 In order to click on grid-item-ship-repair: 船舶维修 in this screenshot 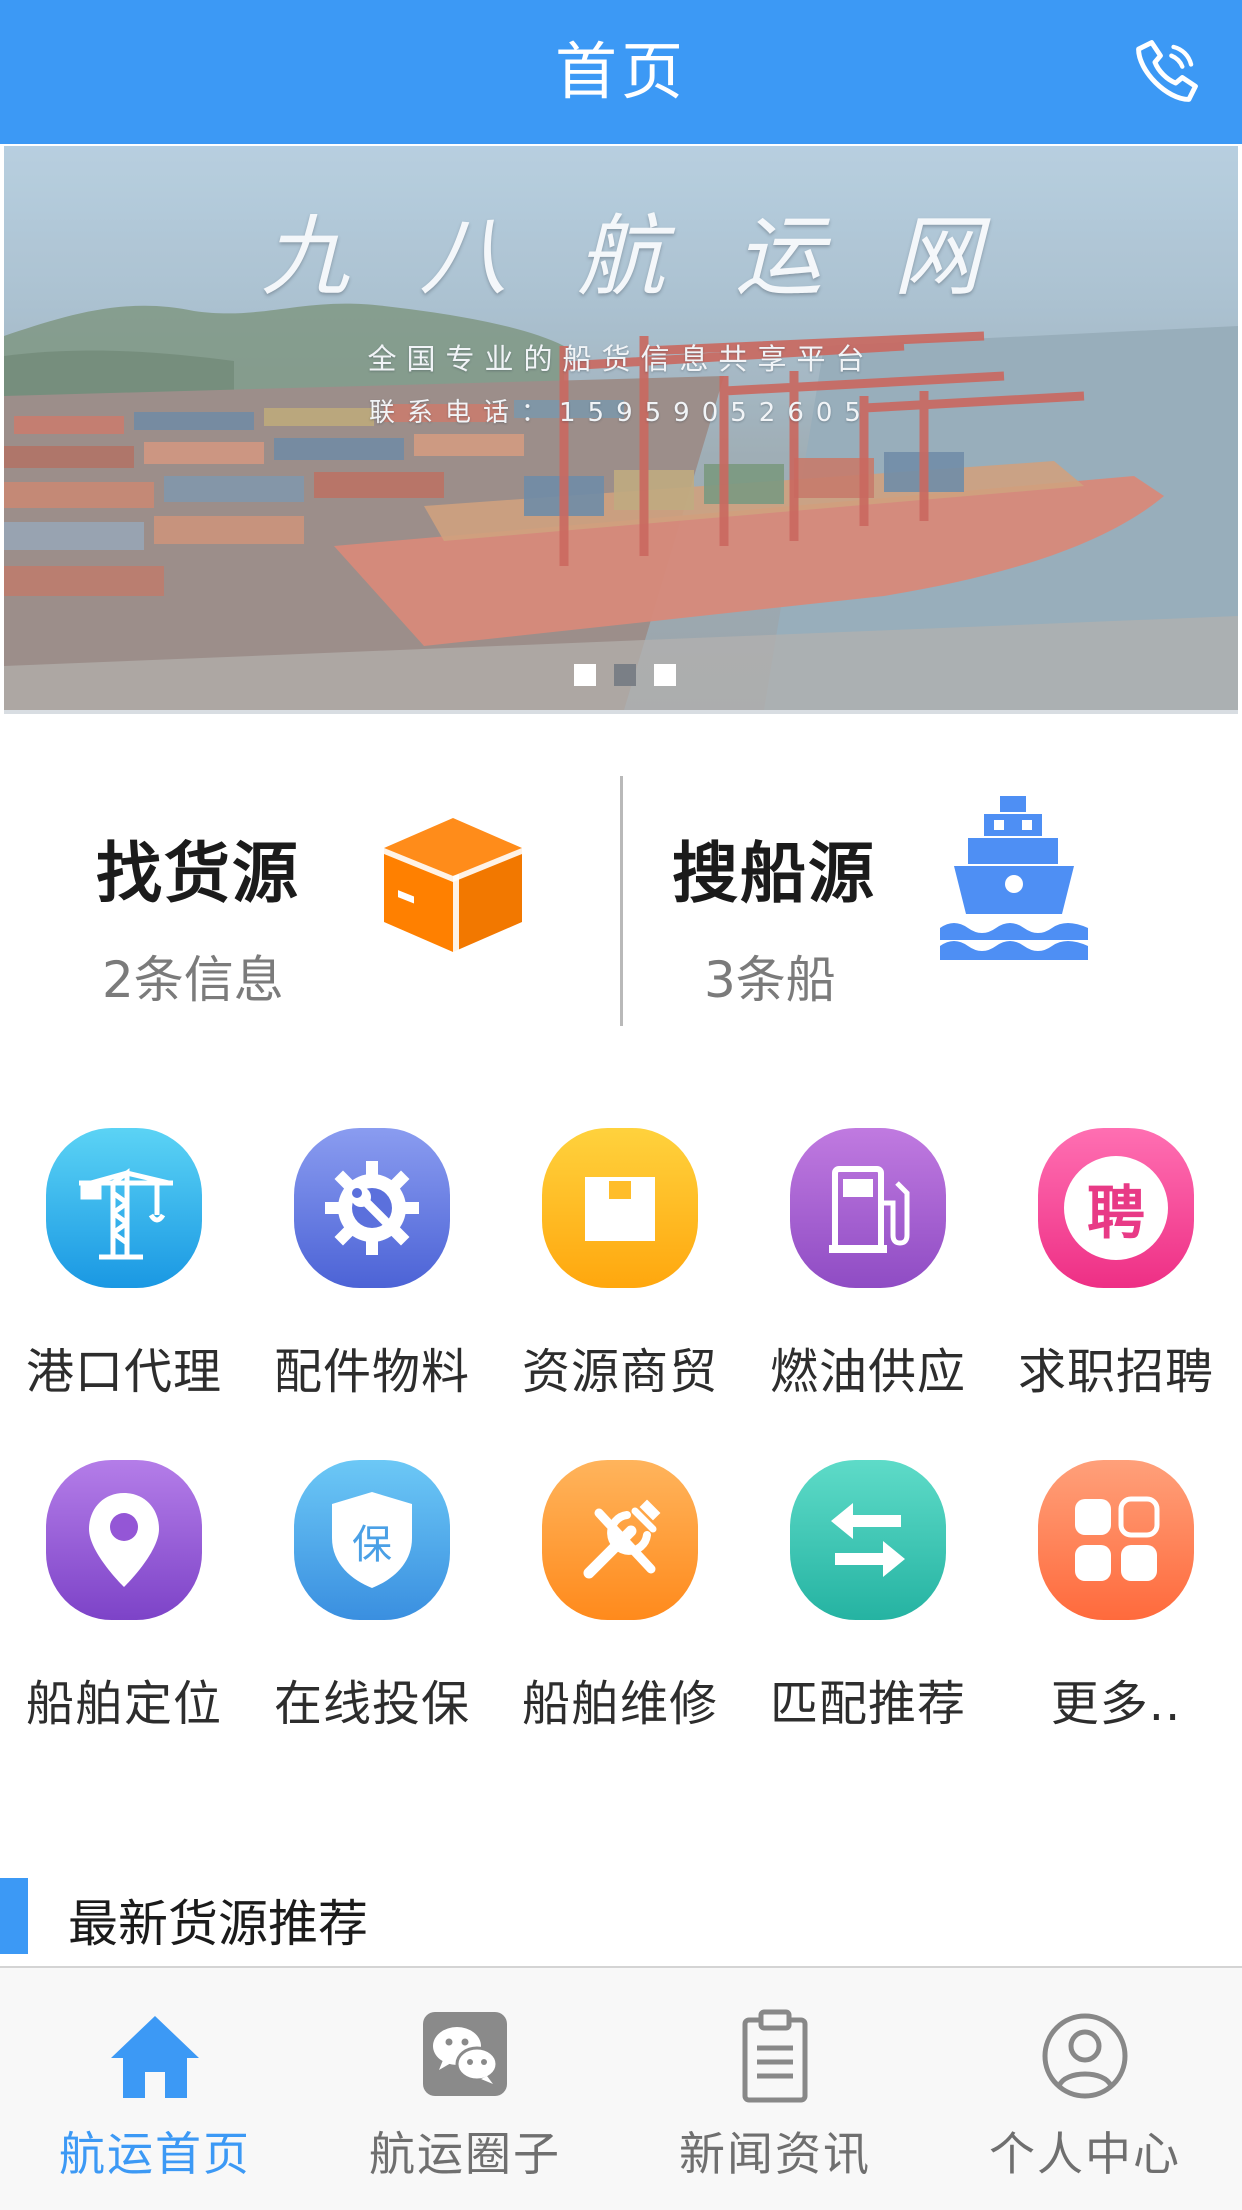, I will do `click(620, 1597)`.